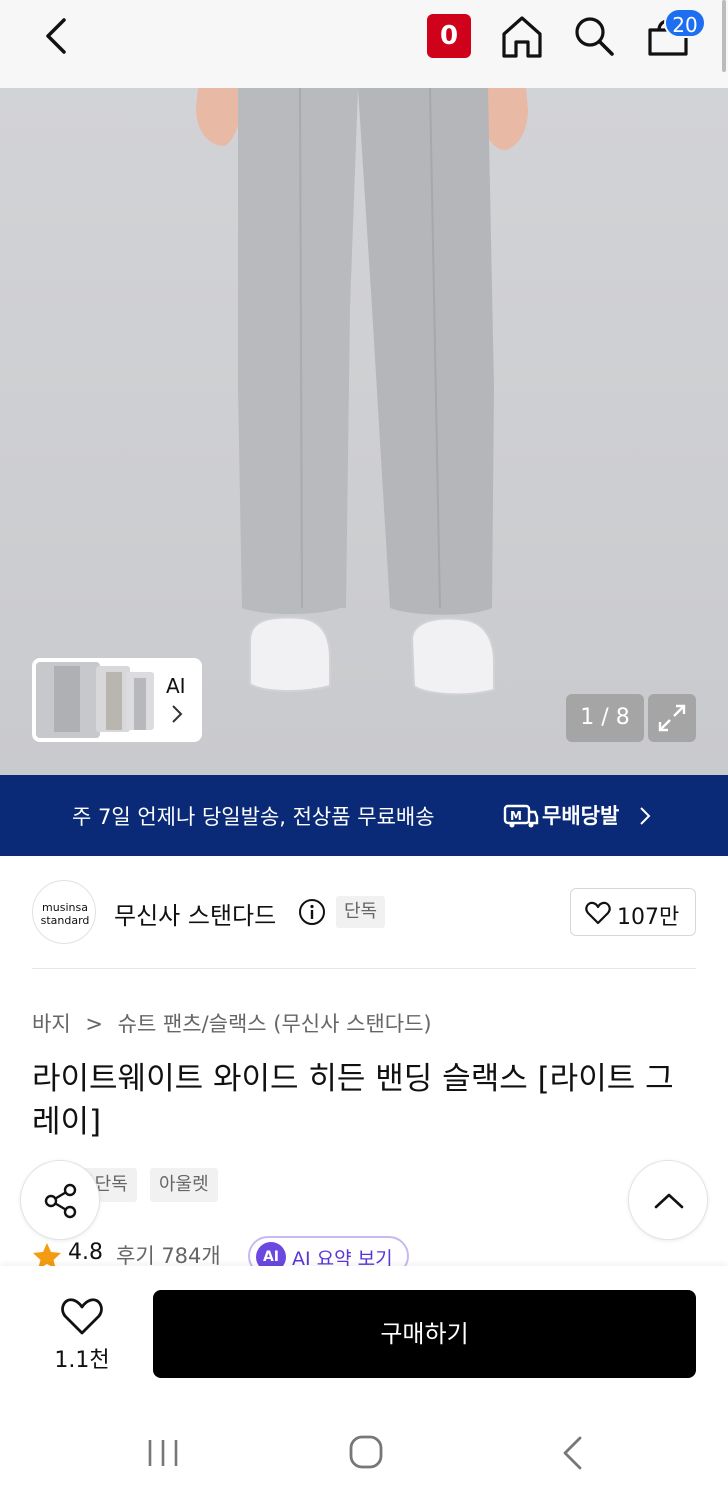  I want to click on expand-icon, so click(672, 718).